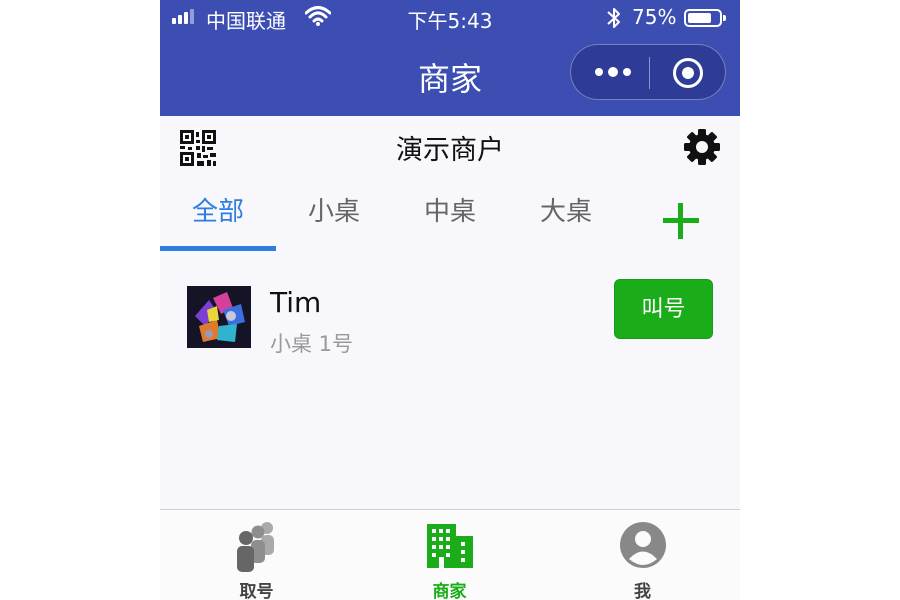 The width and height of the screenshot is (900, 600). Describe the element at coordinates (613, 18) in the screenshot. I see `bluetooth-icon` at that location.